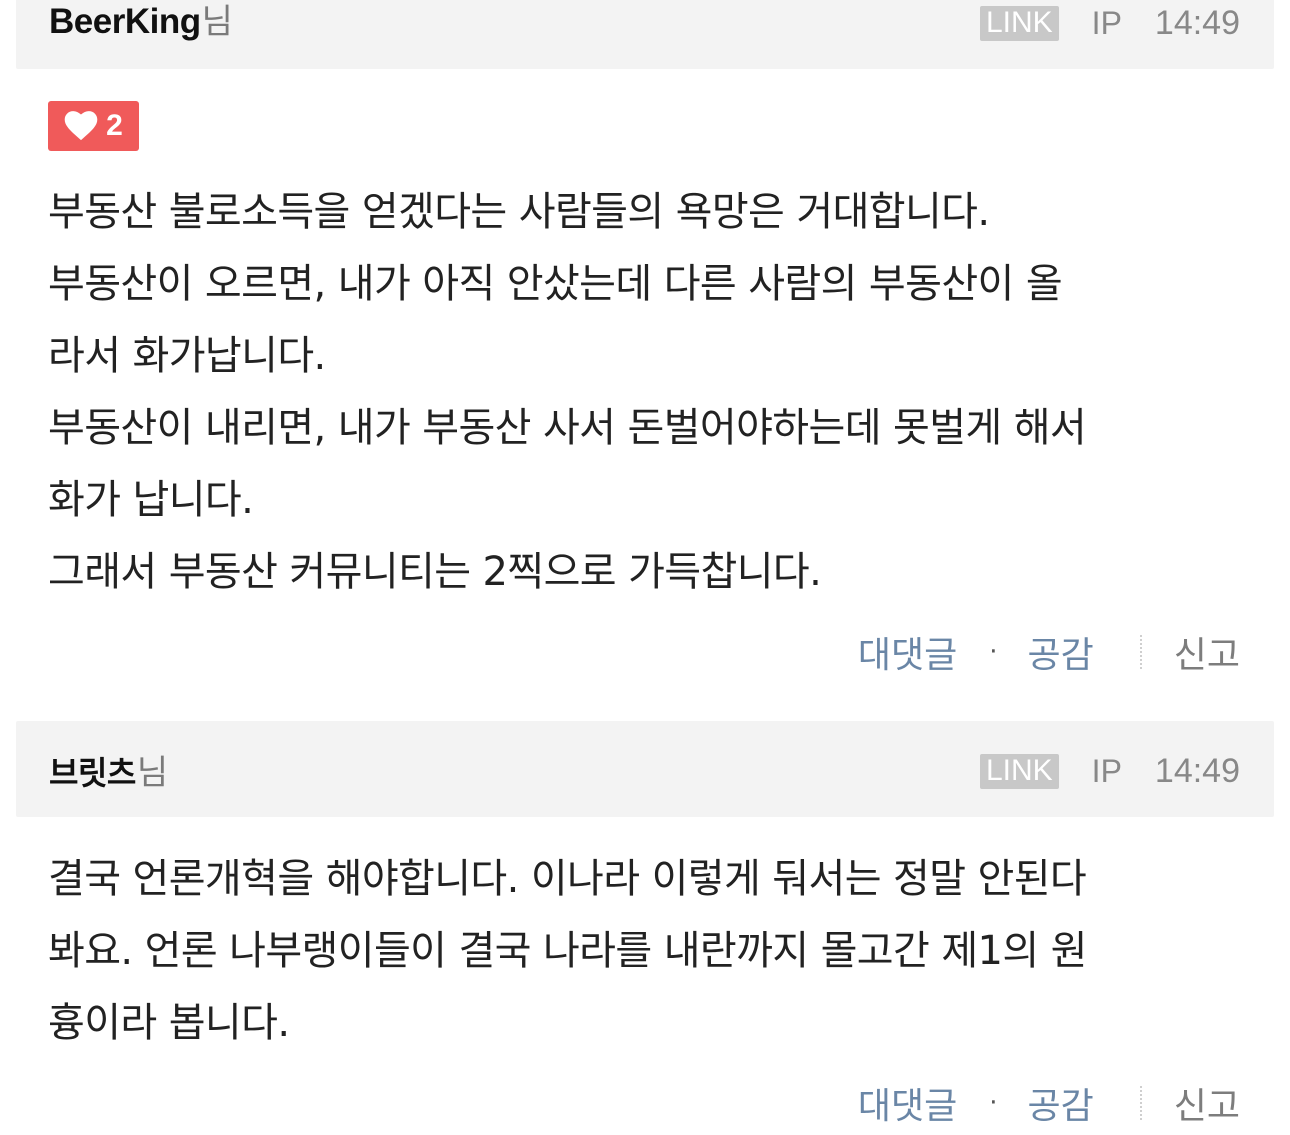 Image resolution: width=1290 pixels, height=1135 pixels. What do you see at coordinates (81, 126) in the screenshot?
I see `heart-icon` at bounding box center [81, 126].